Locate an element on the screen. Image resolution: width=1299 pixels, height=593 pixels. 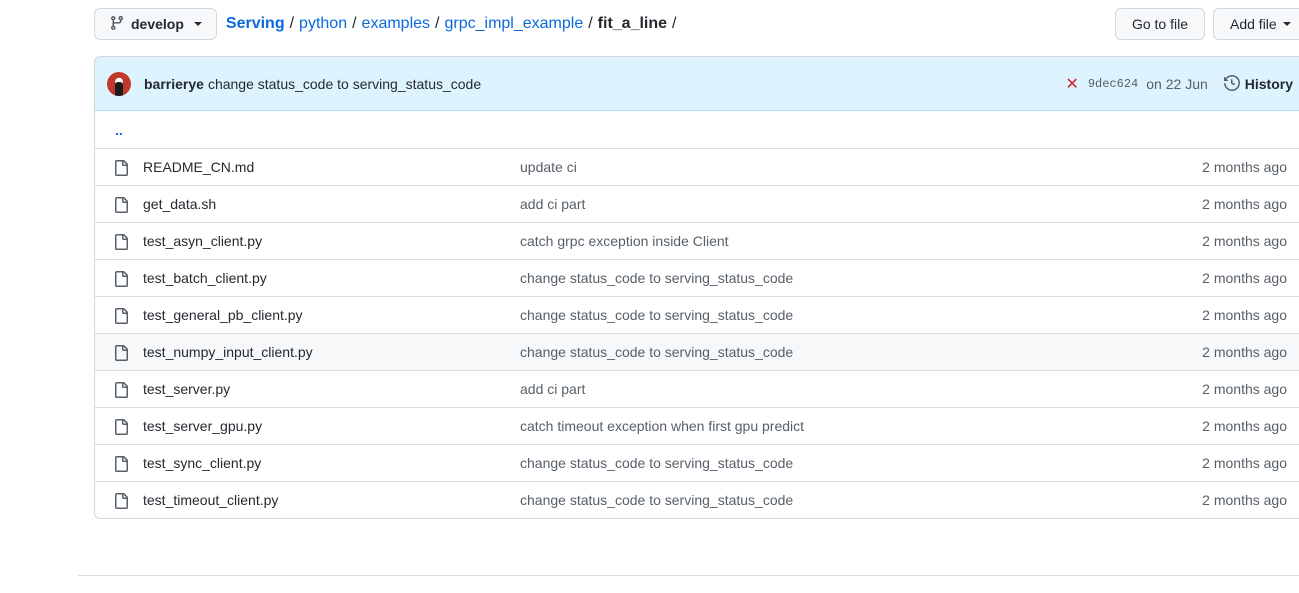
status-failed-icon: ✕ is located at coordinates (1071, 84).